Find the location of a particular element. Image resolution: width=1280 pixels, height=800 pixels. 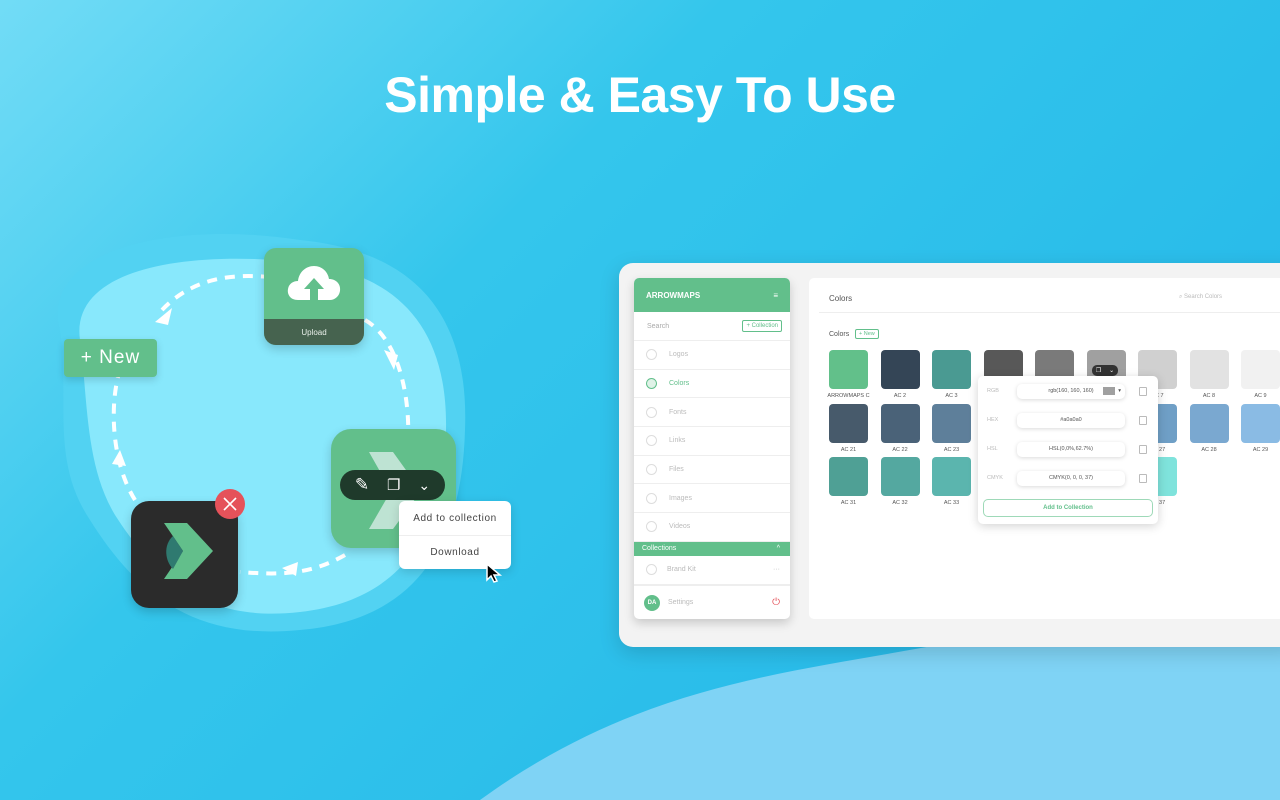

close-icon is located at coordinates (230, 504).